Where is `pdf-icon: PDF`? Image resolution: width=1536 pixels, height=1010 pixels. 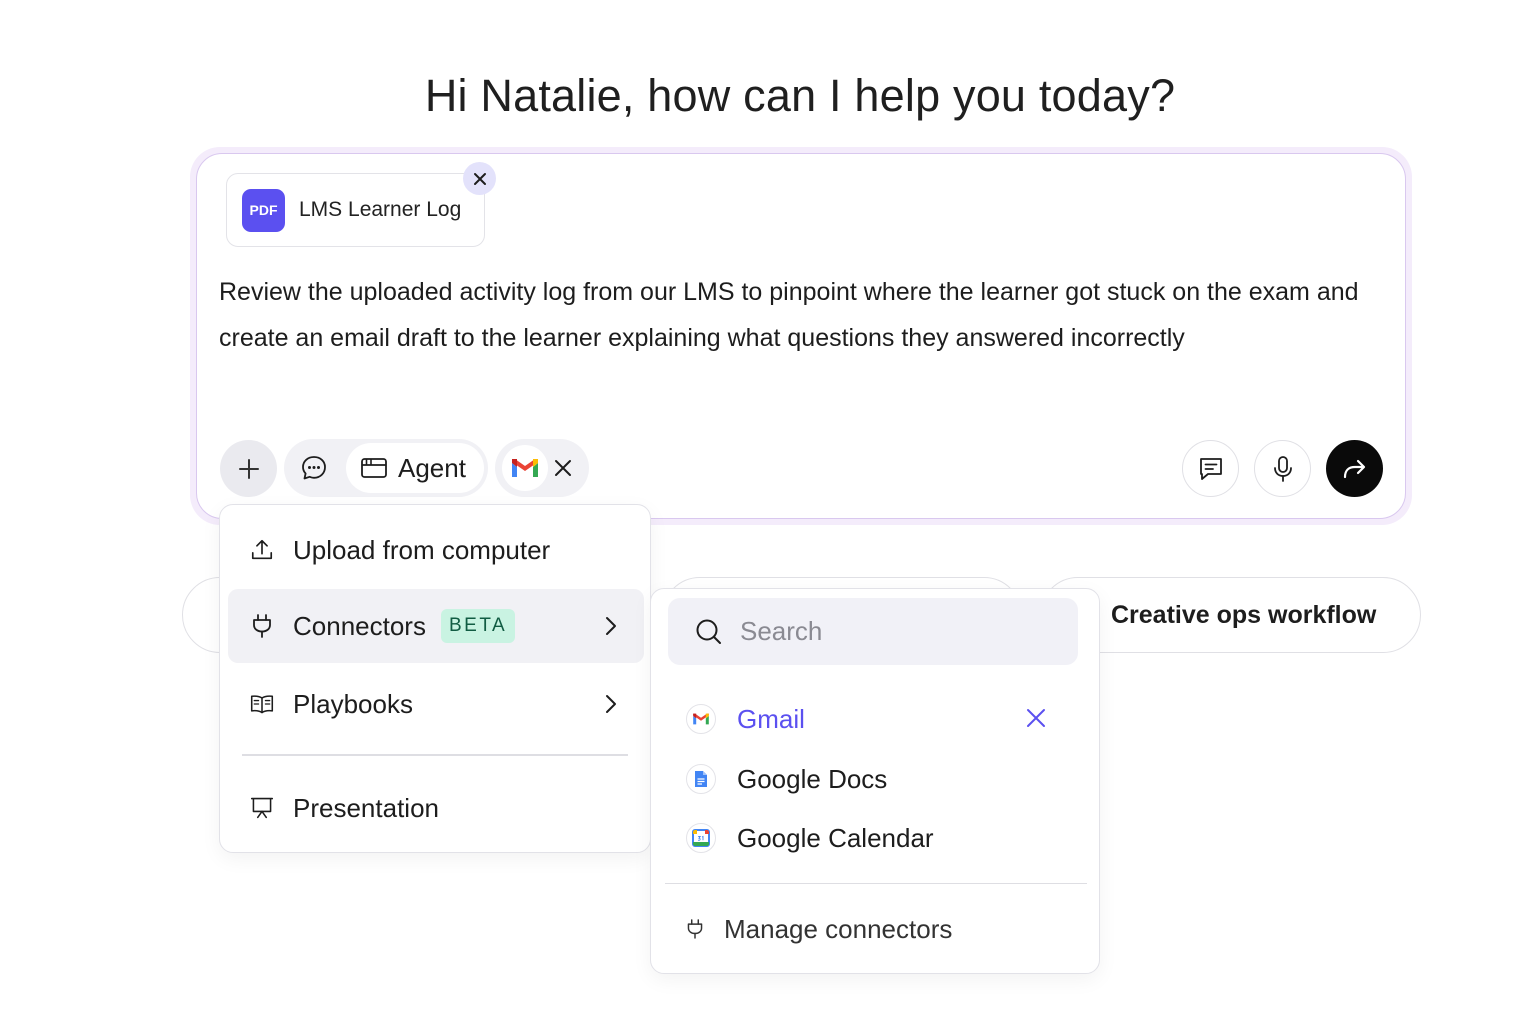
pdf-icon: PDF is located at coordinates (263, 210).